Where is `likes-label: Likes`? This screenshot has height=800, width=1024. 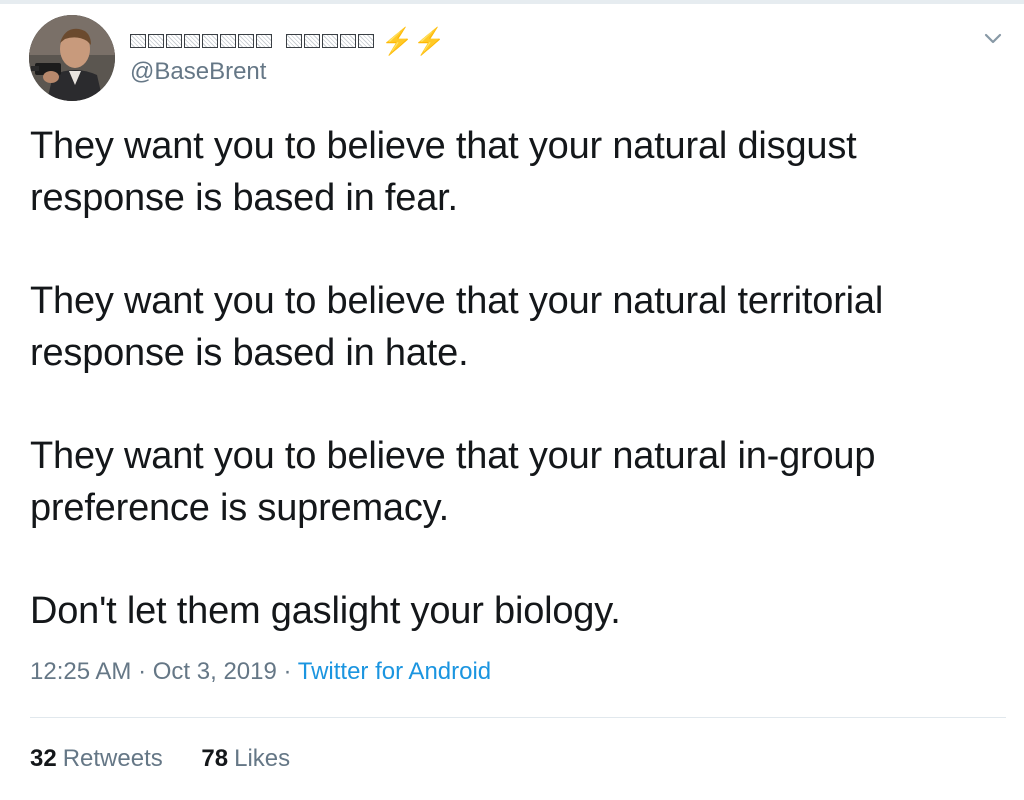
likes-label: Likes is located at coordinates (262, 758).